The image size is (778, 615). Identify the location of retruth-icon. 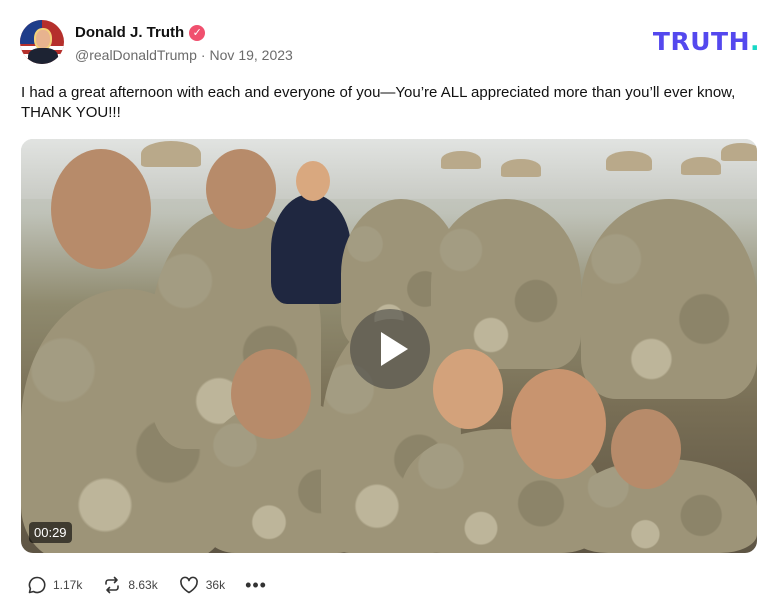
(112, 585).